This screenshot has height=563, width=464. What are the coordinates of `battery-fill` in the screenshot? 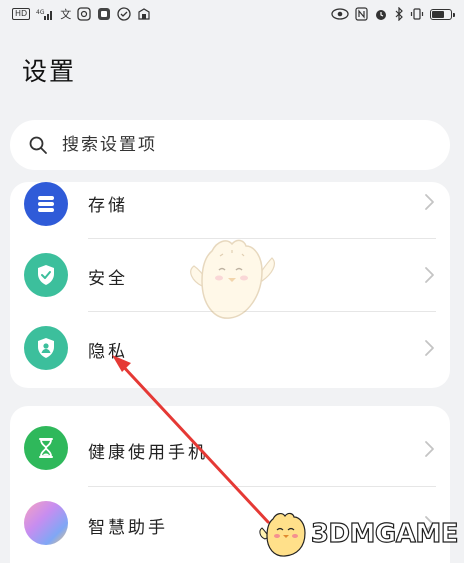 It's located at (438, 14).